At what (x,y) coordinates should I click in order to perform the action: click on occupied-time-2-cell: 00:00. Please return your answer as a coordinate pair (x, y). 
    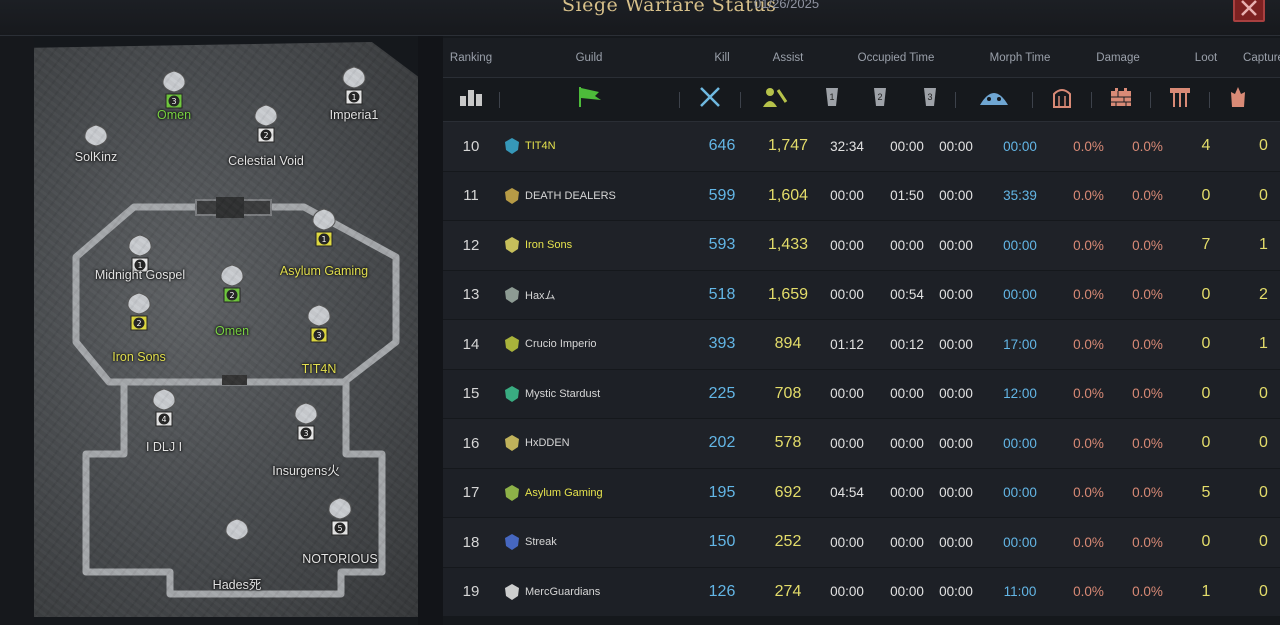
    Looking at the image, I should click on (907, 245).